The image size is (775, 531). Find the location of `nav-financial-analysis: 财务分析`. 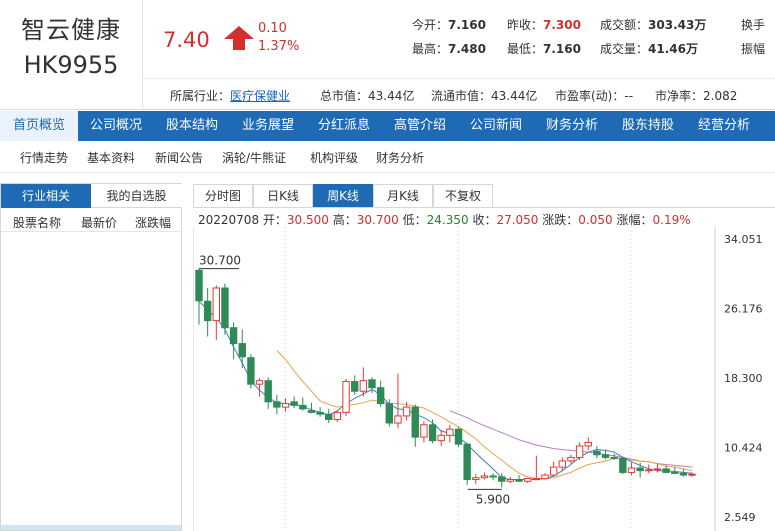

nav-financial-analysis: 财务分析 is located at coordinates (572, 126).